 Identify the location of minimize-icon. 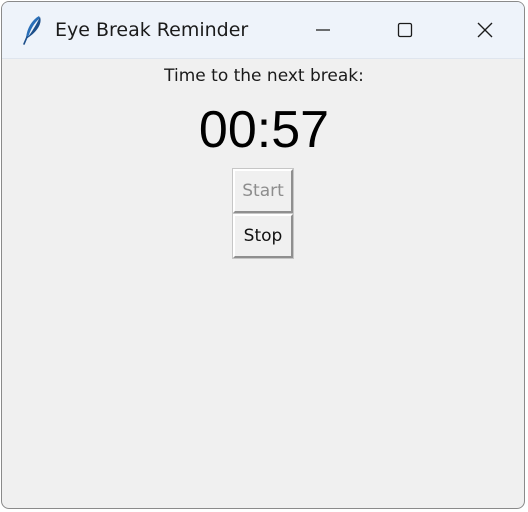
(323, 30).